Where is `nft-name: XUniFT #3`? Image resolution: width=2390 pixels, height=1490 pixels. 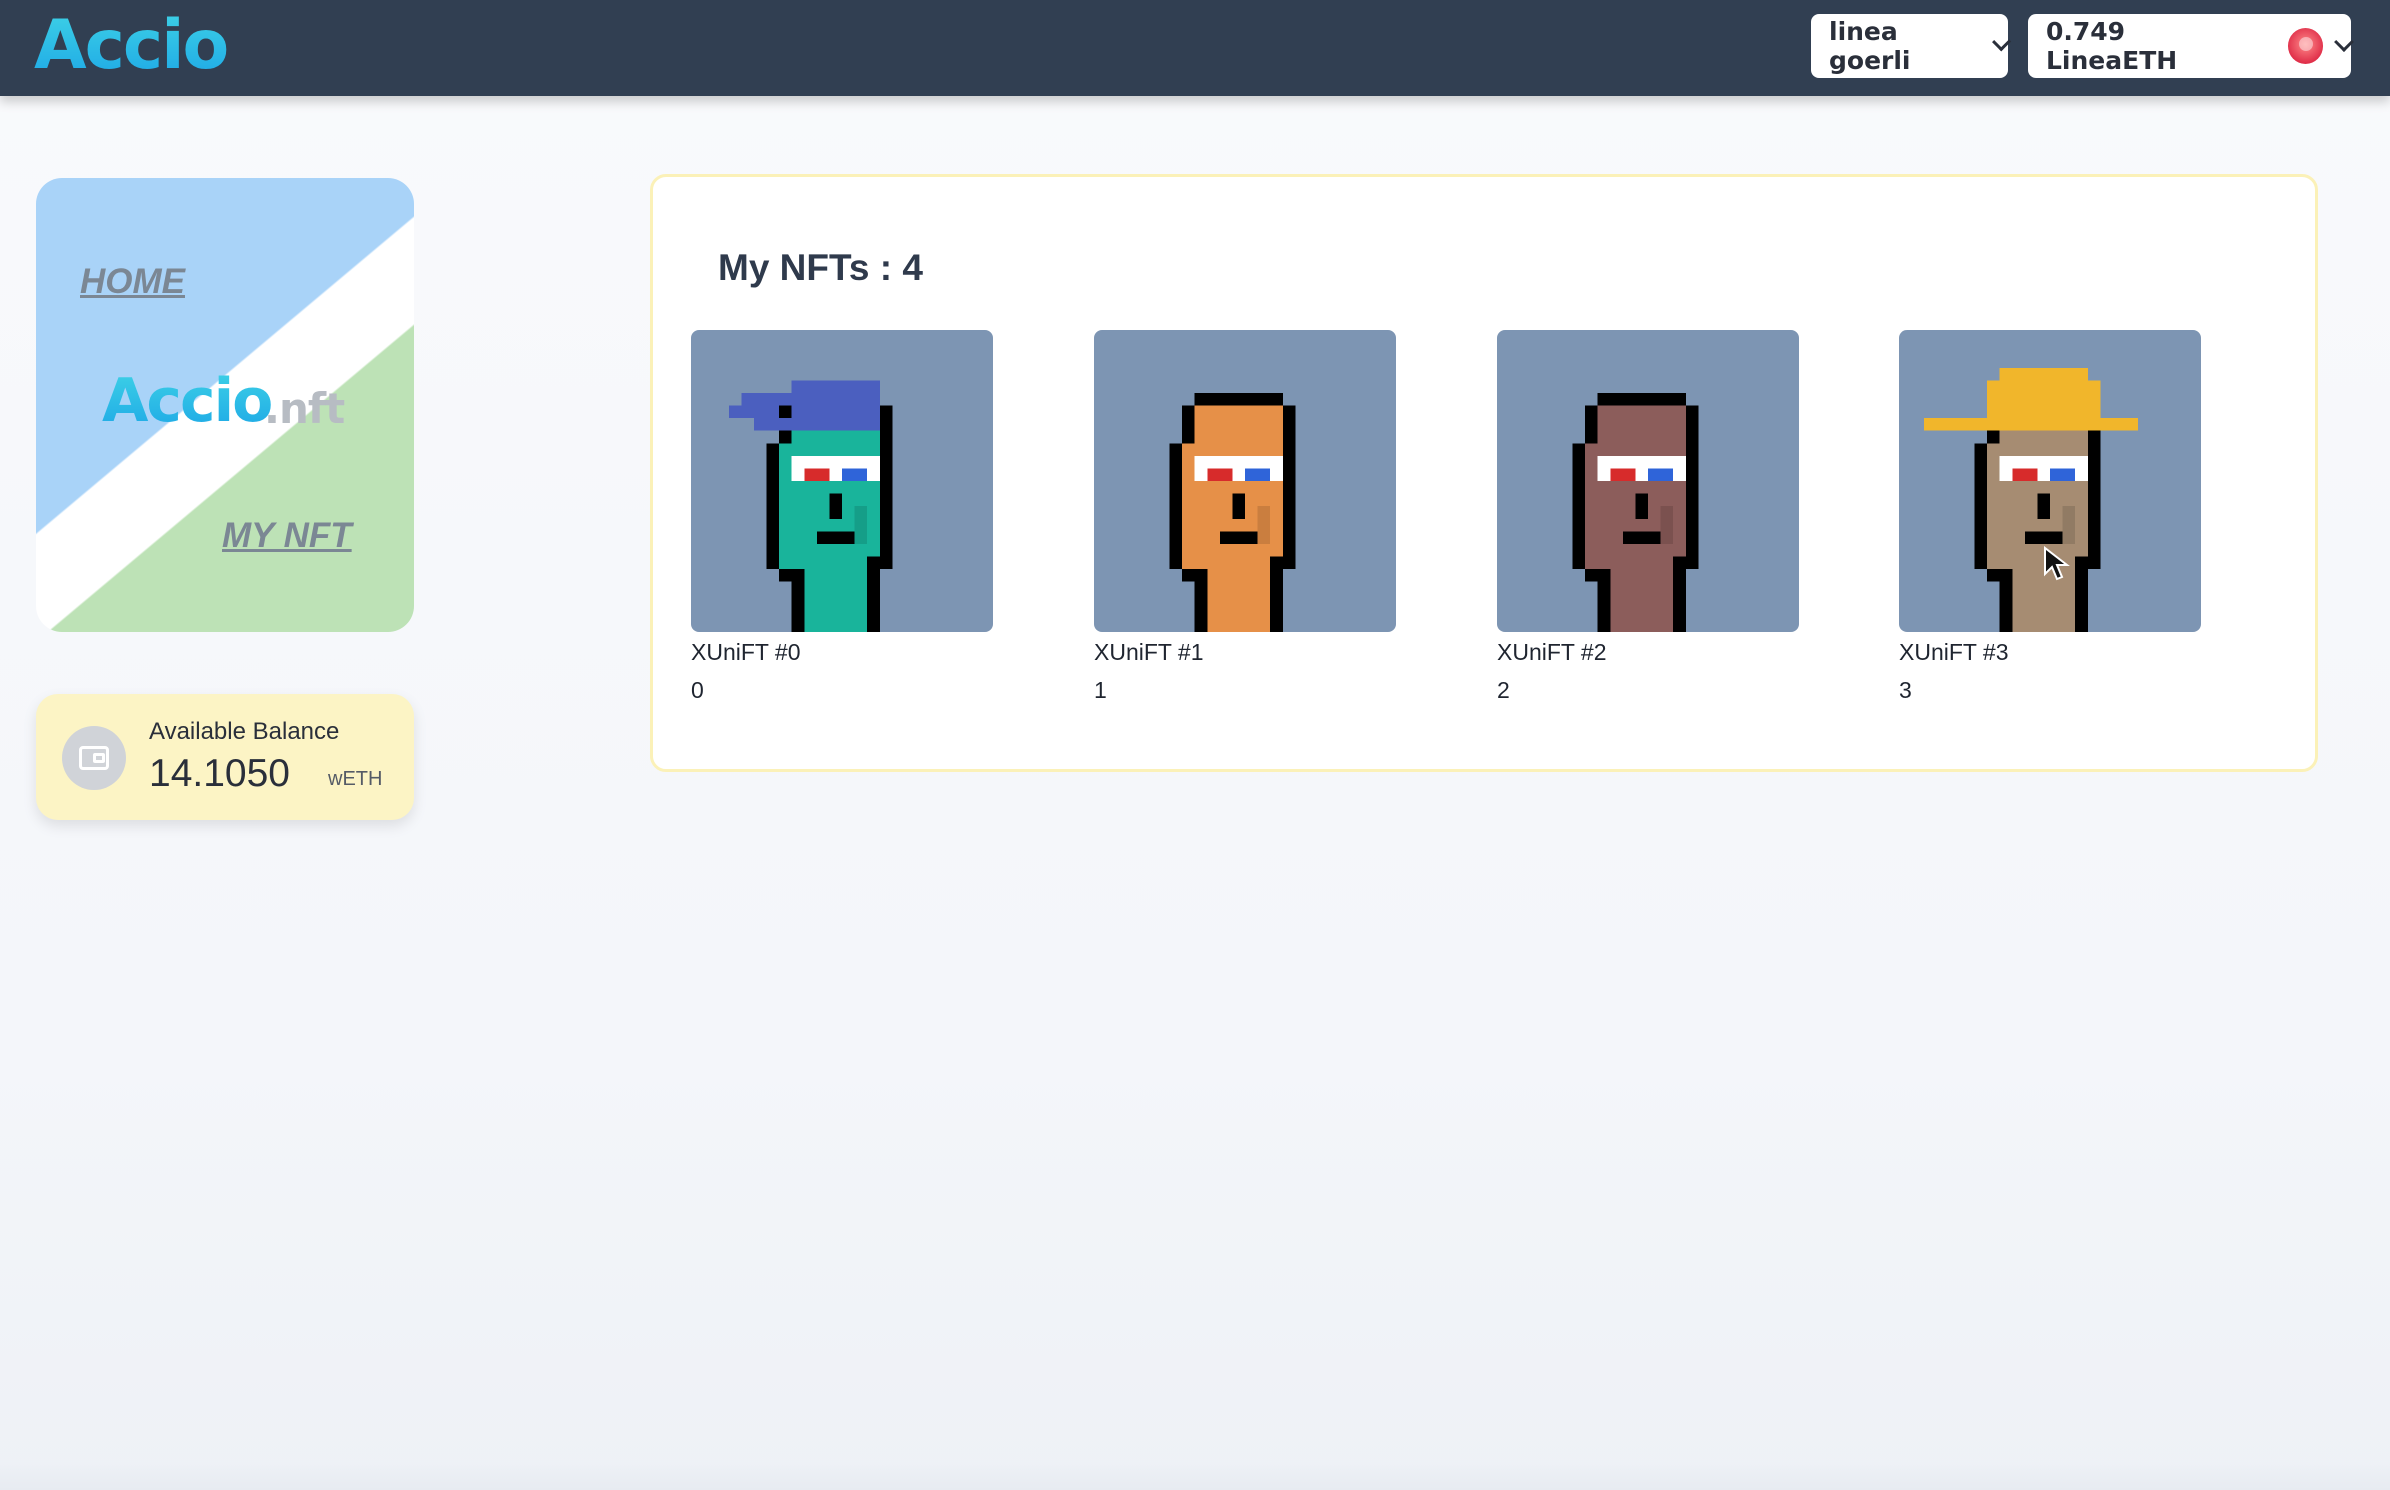 nft-name: XUniFT #3 is located at coordinates (1954, 652).